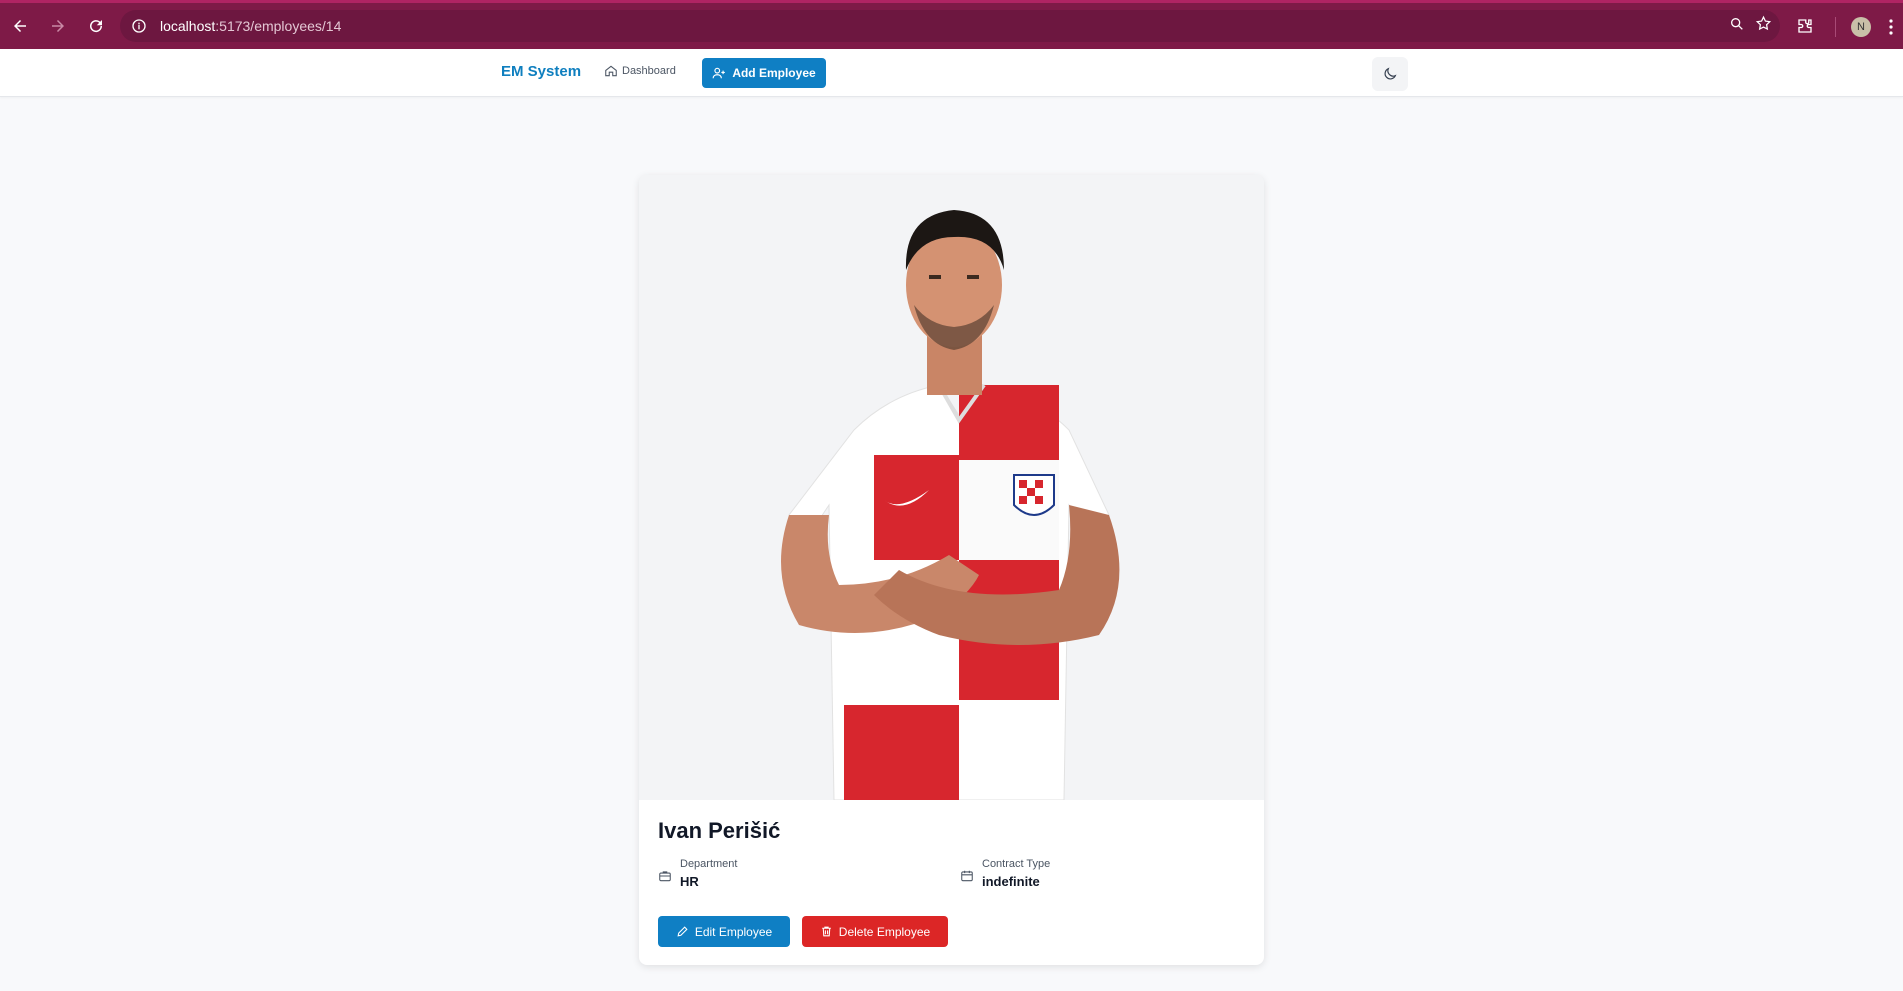 This screenshot has width=1903, height=991. Describe the element at coordinates (665, 876) in the screenshot. I see `briefcase-icon` at that location.